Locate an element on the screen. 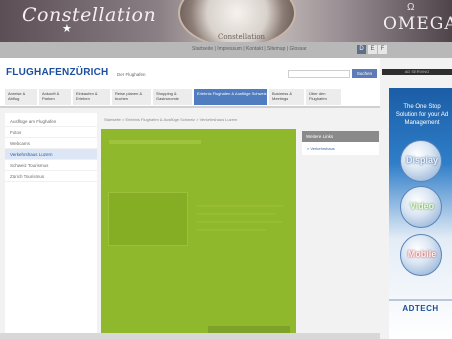 Image resolution: width=452 pixels, height=339 pixels. mobile-ball-icon: Mobile is located at coordinates (421, 255).